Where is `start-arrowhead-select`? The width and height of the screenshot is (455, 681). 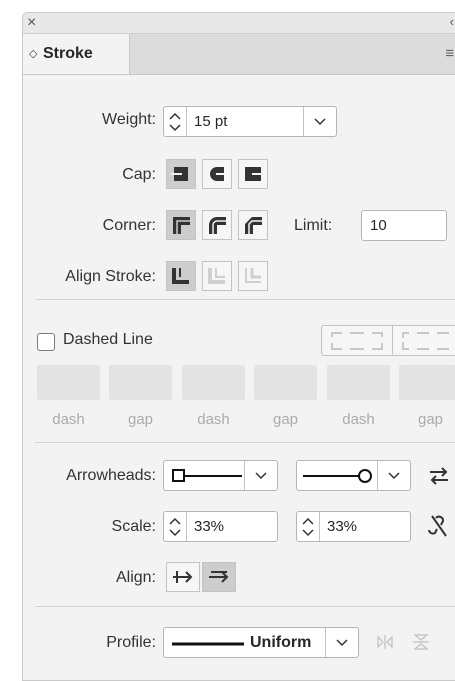 start-arrowhead-select is located at coordinates (220, 475).